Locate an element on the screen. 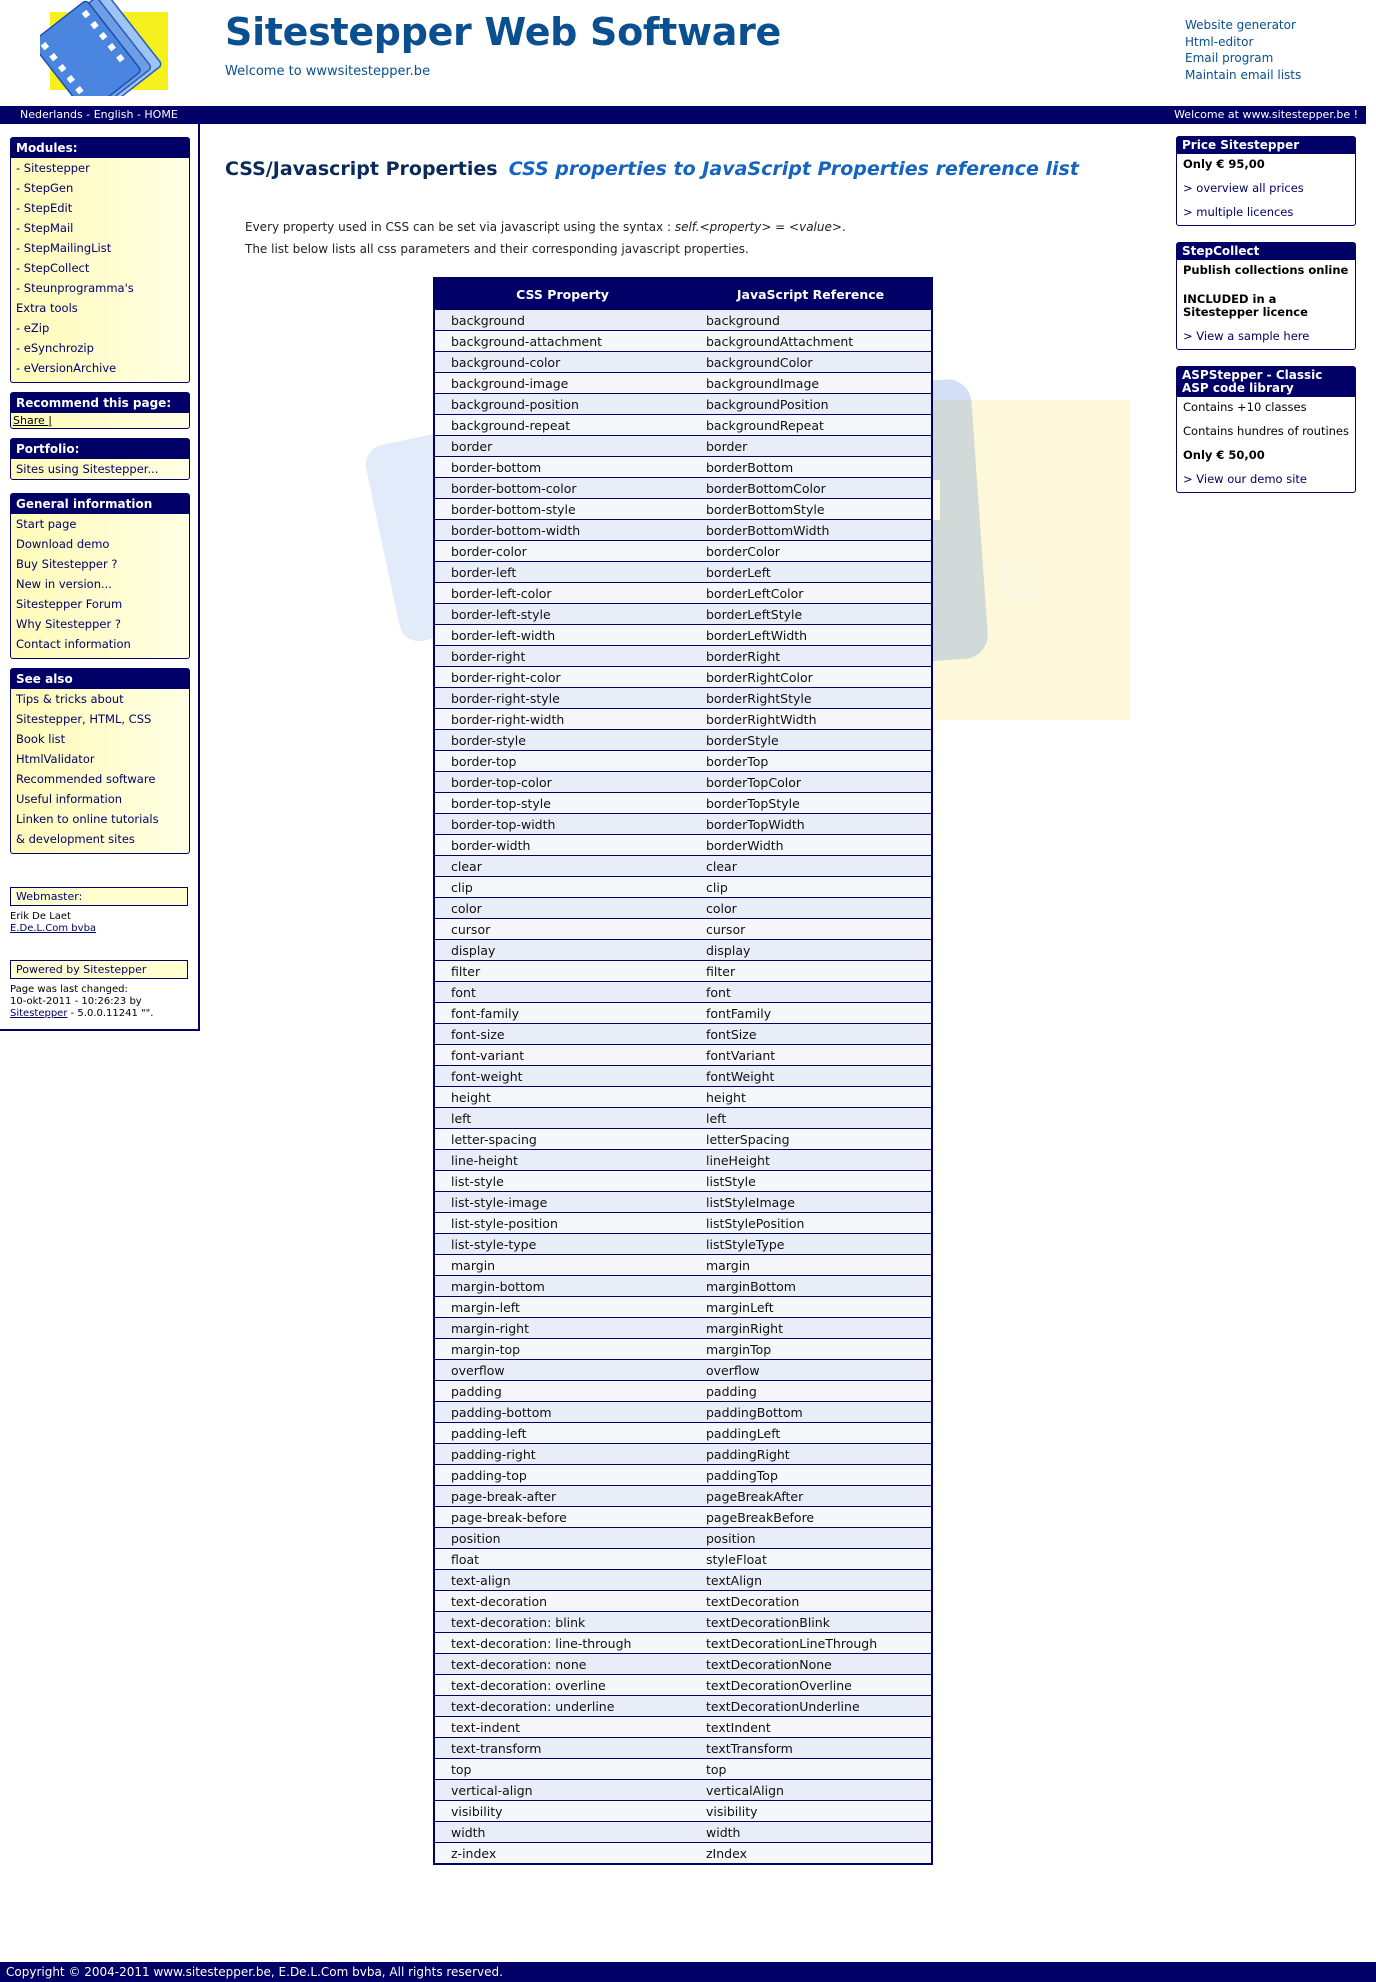  table-row: margin margin is located at coordinates (683, 1265).